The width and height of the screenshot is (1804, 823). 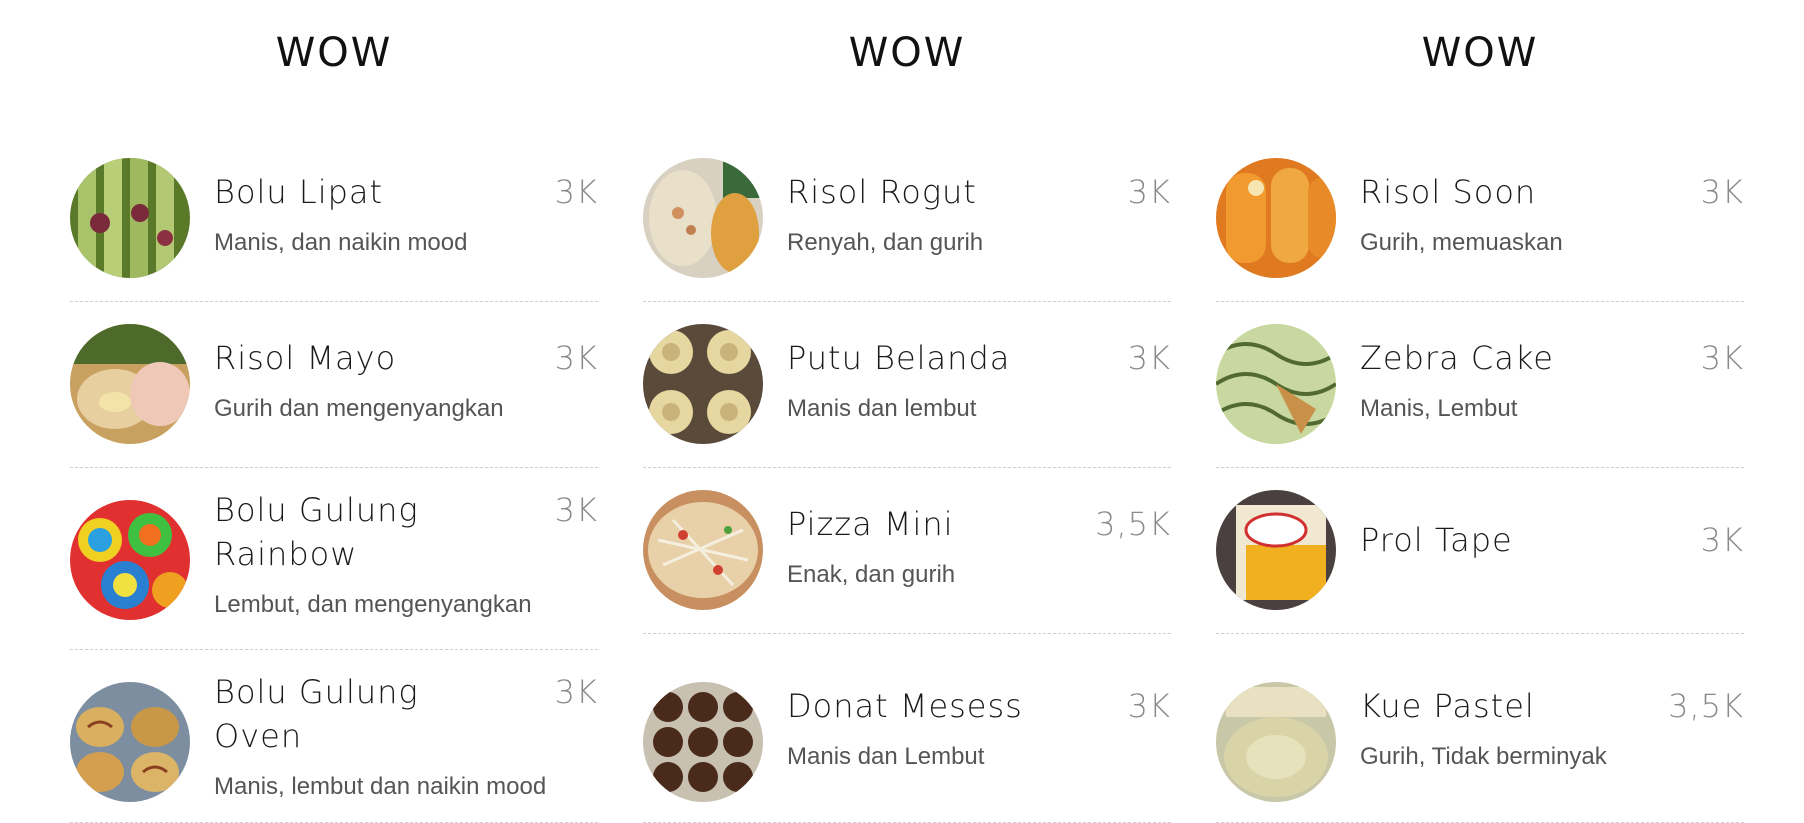 What do you see at coordinates (1483, 756) in the screenshot?
I see `item-description: Gurih, Tidak berminyak` at bounding box center [1483, 756].